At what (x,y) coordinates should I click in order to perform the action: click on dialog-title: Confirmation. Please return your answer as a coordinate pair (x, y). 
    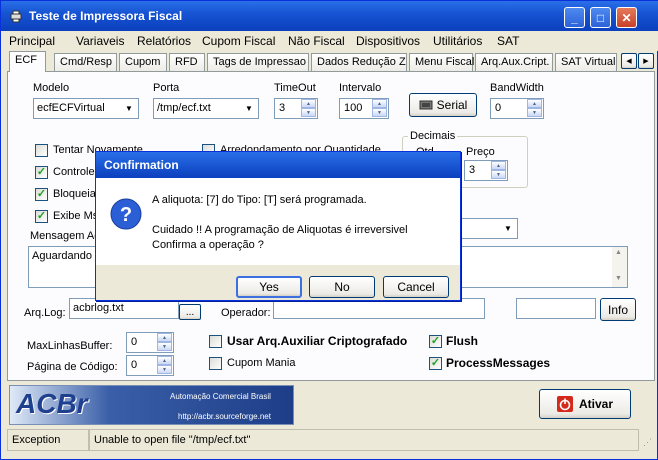
    Looking at the image, I should click on (278, 165).